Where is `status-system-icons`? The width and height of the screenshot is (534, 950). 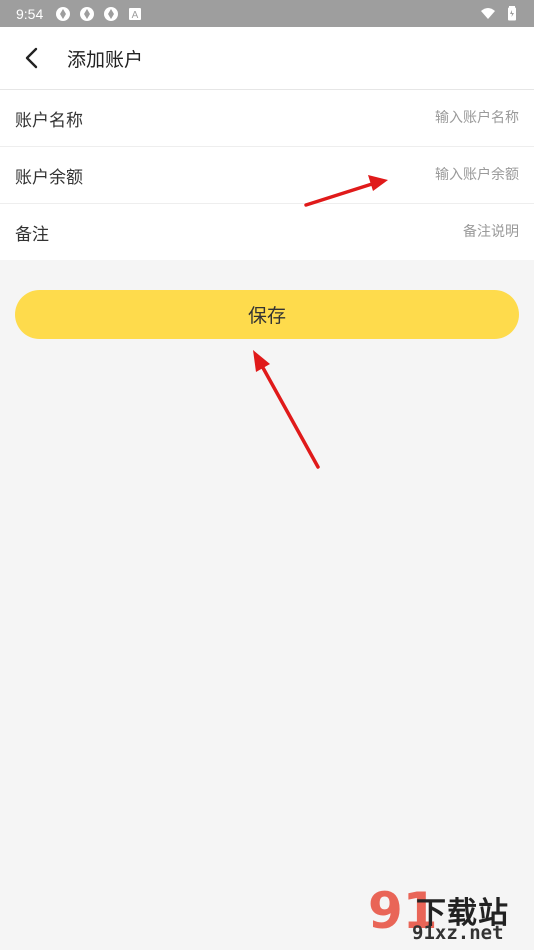
status-system-icons is located at coordinates (500, 13).